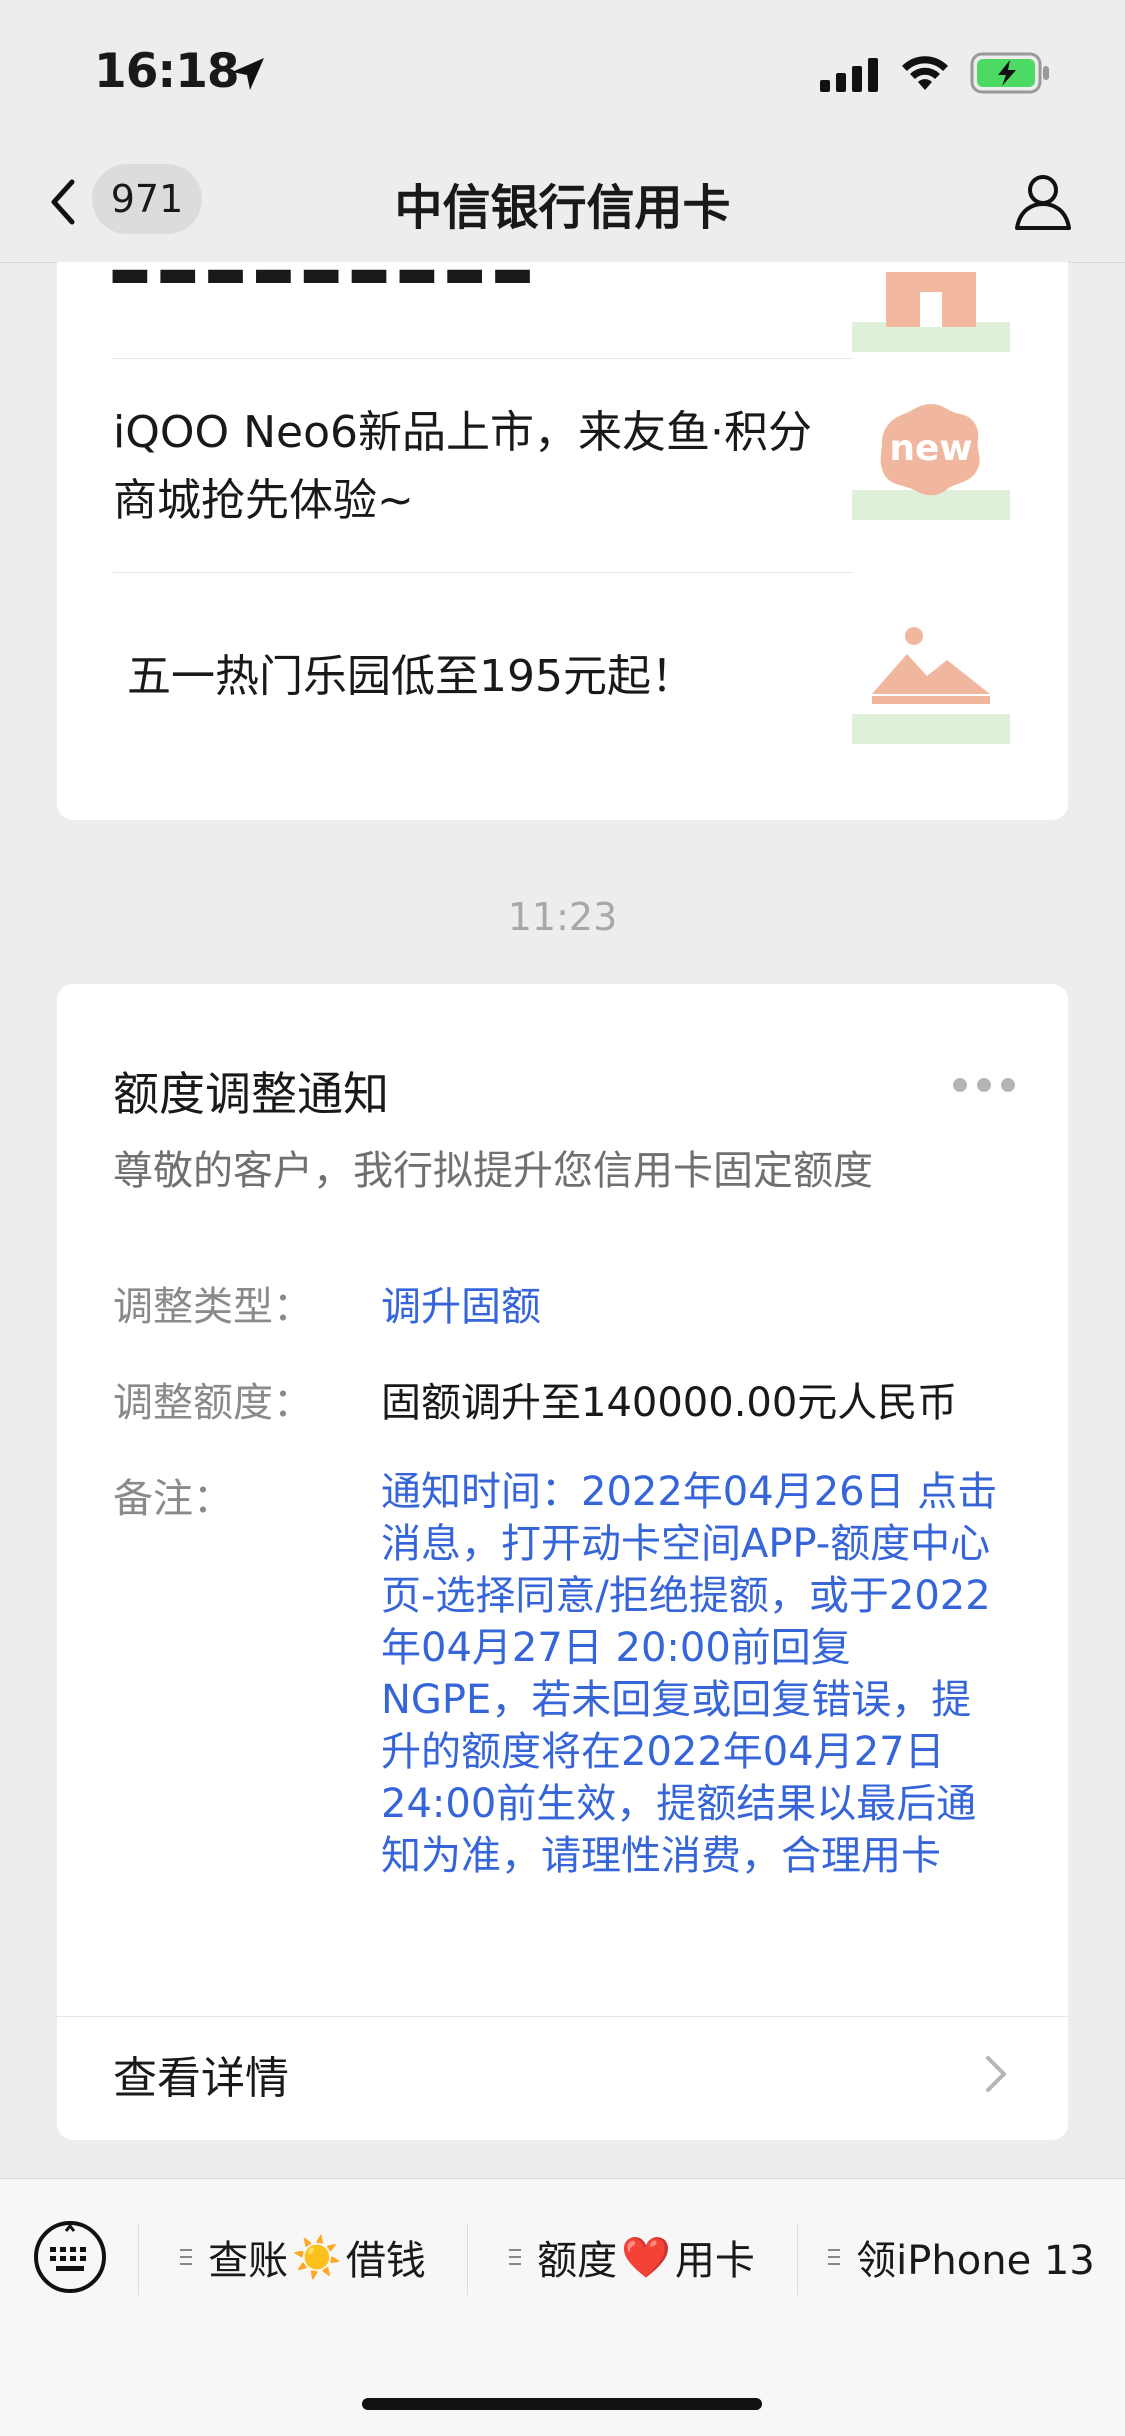 The height and width of the screenshot is (2436, 1125). Describe the element at coordinates (975, 2261) in the screenshot. I see `menu-item-label: 领iPhone 13` at that location.